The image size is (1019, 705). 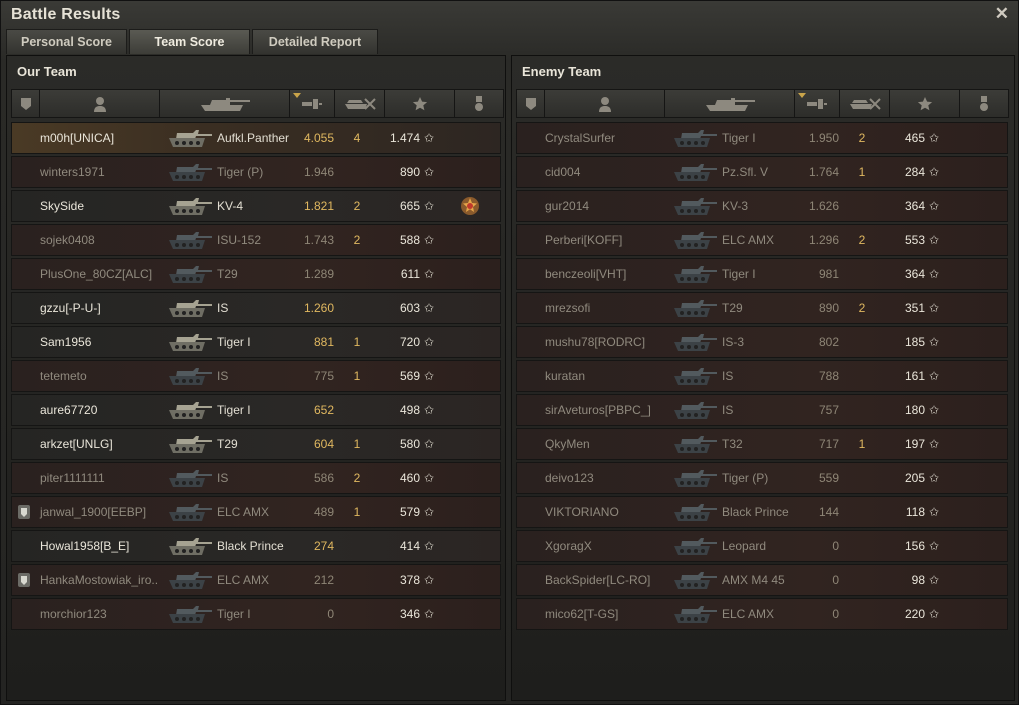 What do you see at coordinates (243, 580) in the screenshot?
I see `tank-name: ELC AMX` at bounding box center [243, 580].